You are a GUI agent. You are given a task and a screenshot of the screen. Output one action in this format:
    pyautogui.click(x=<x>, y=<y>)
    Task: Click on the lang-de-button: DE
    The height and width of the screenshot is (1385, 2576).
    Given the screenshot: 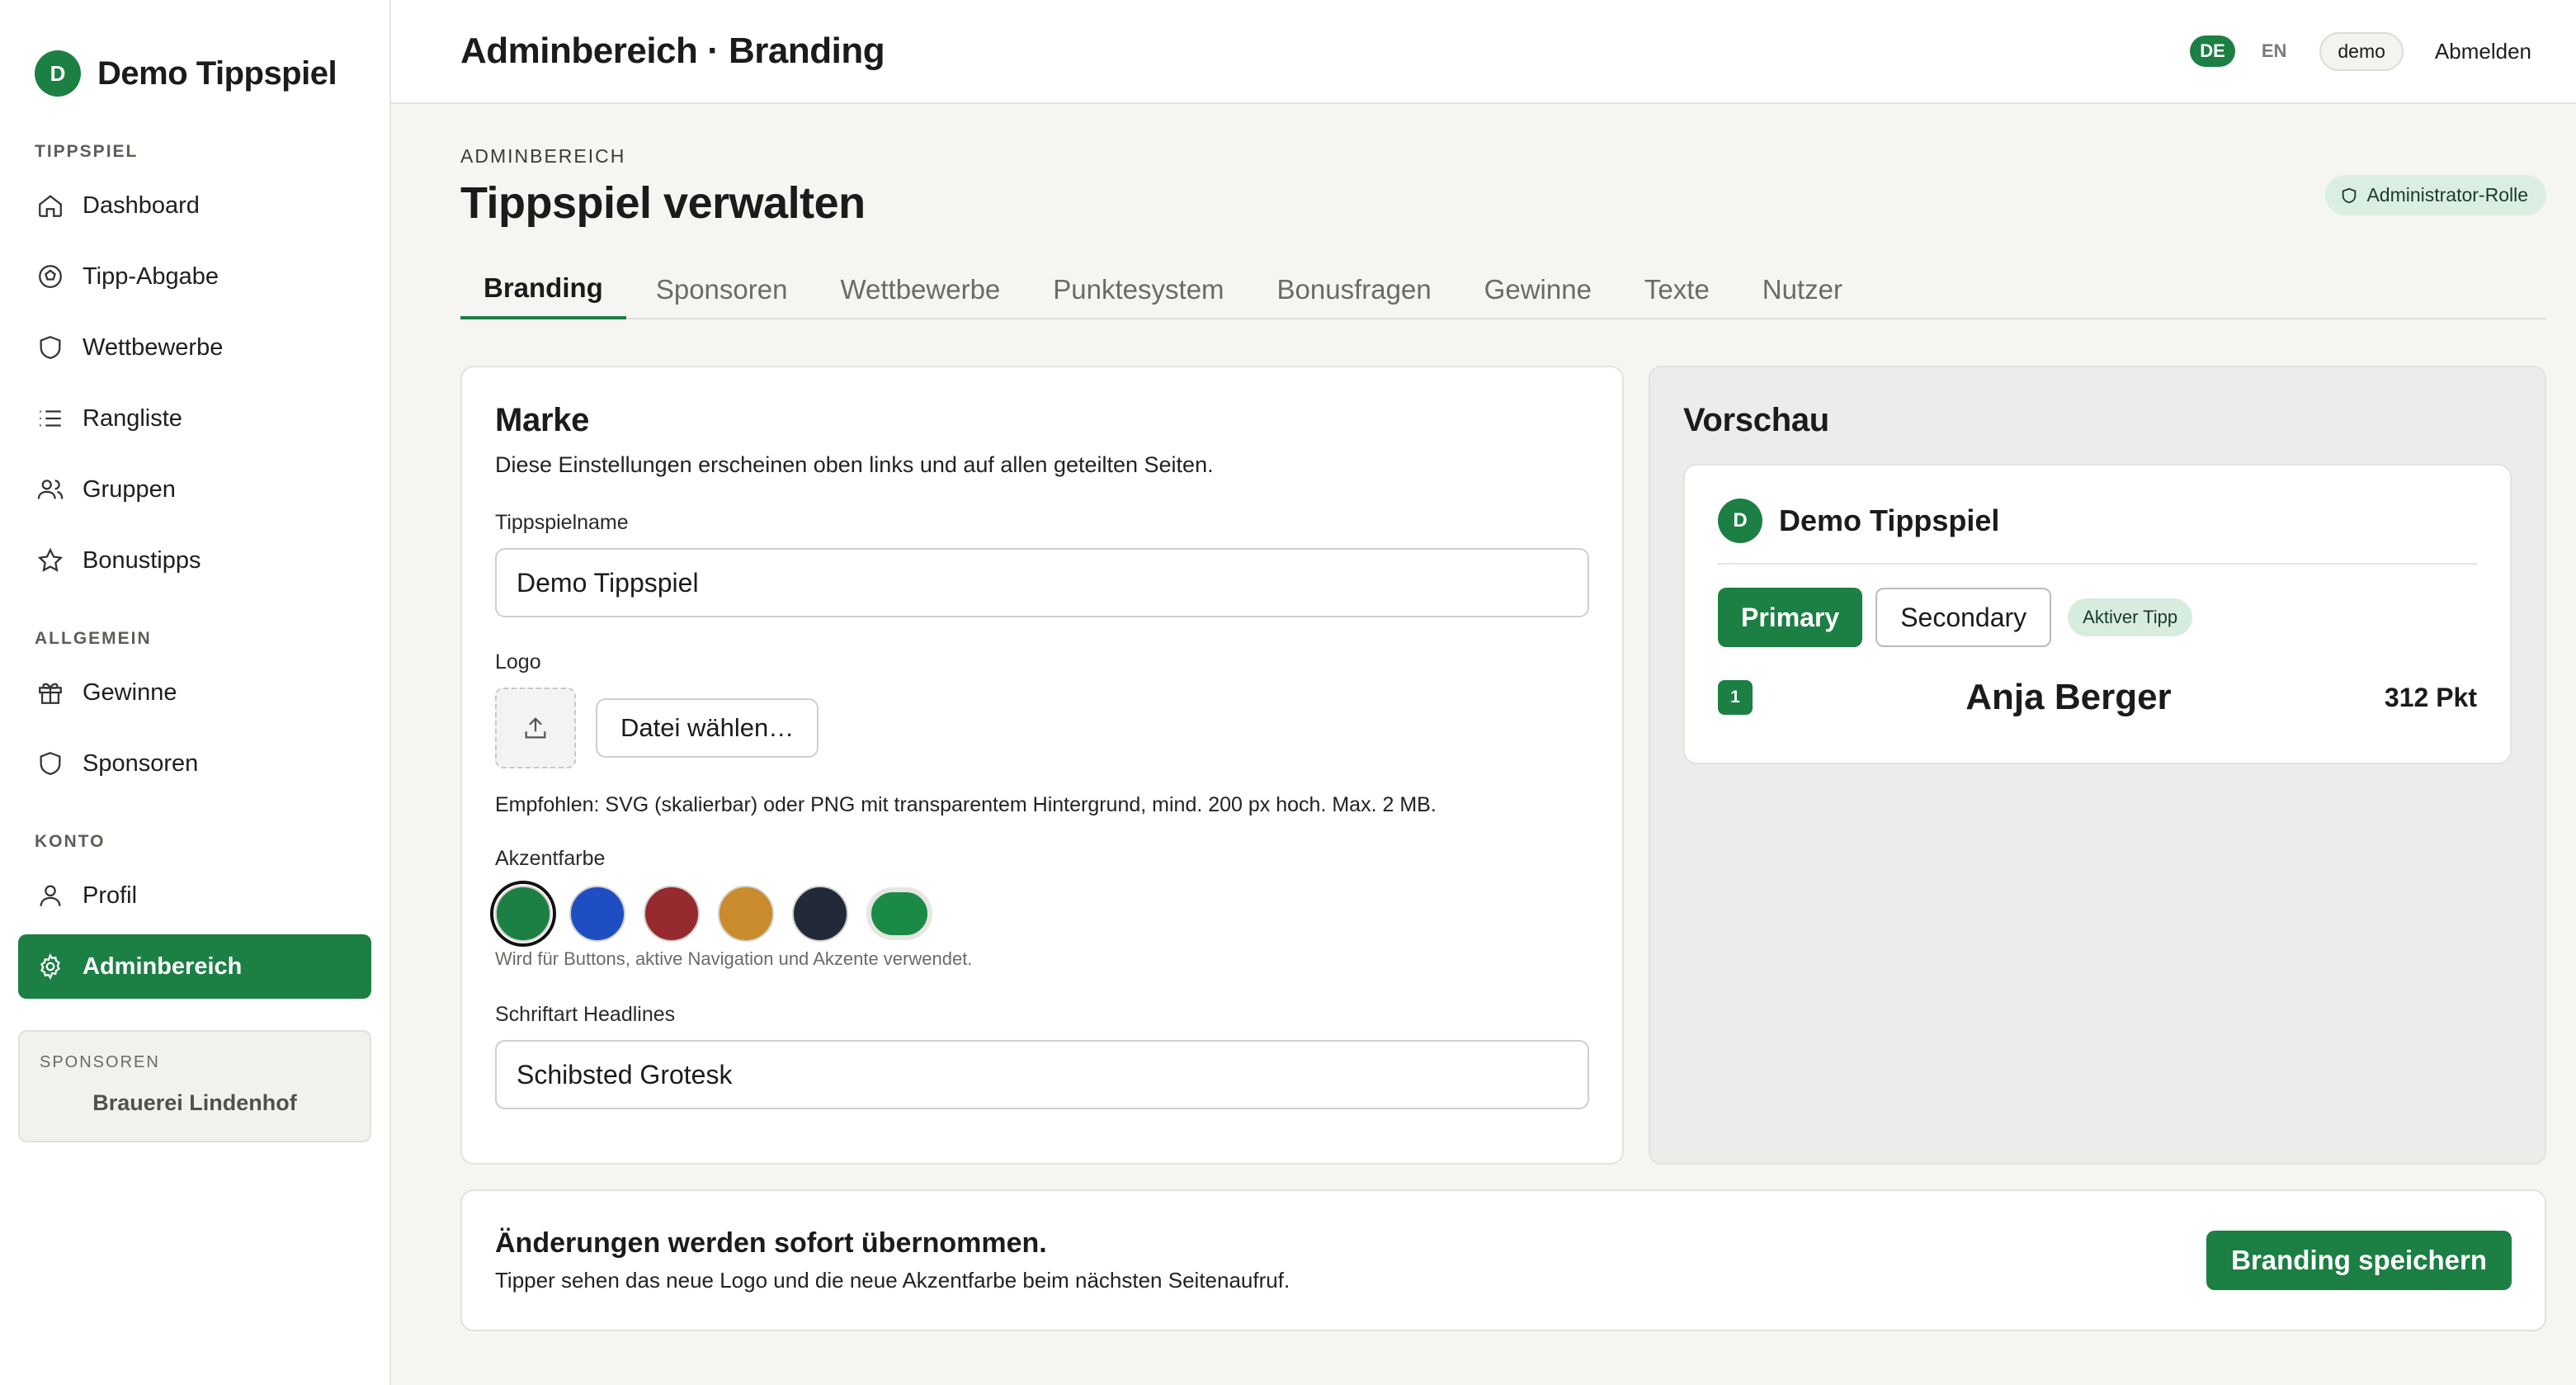 What is the action you would take?
    pyautogui.click(x=2212, y=51)
    